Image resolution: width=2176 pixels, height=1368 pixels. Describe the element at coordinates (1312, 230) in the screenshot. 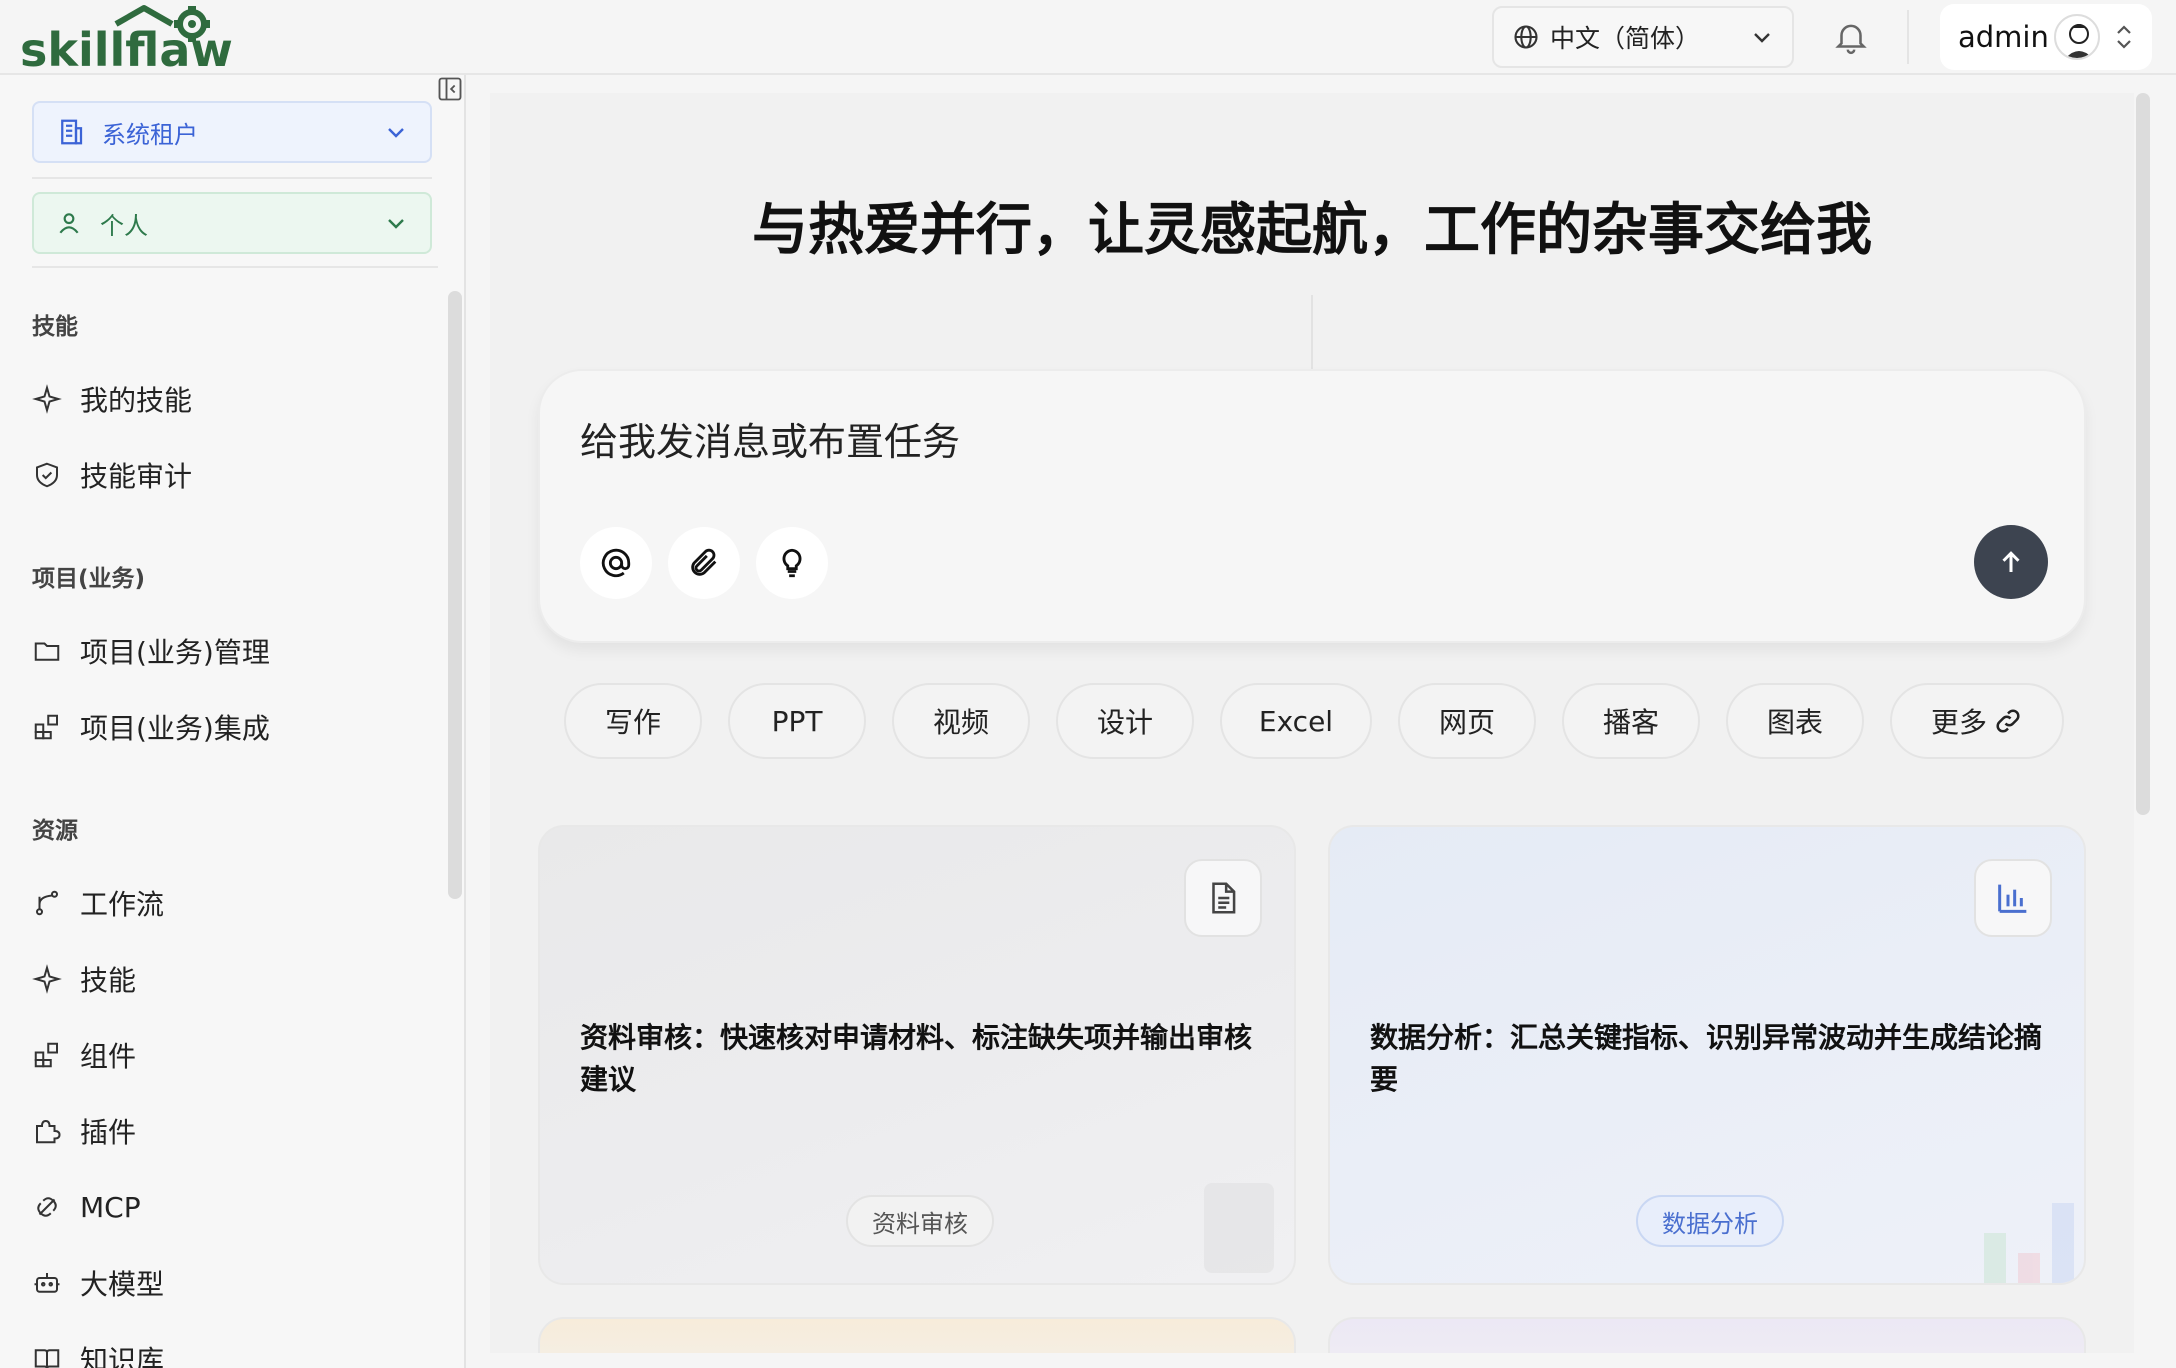

I see `page-title: 与热爱并行，让灵感起航，工作的杂事交给我` at that location.